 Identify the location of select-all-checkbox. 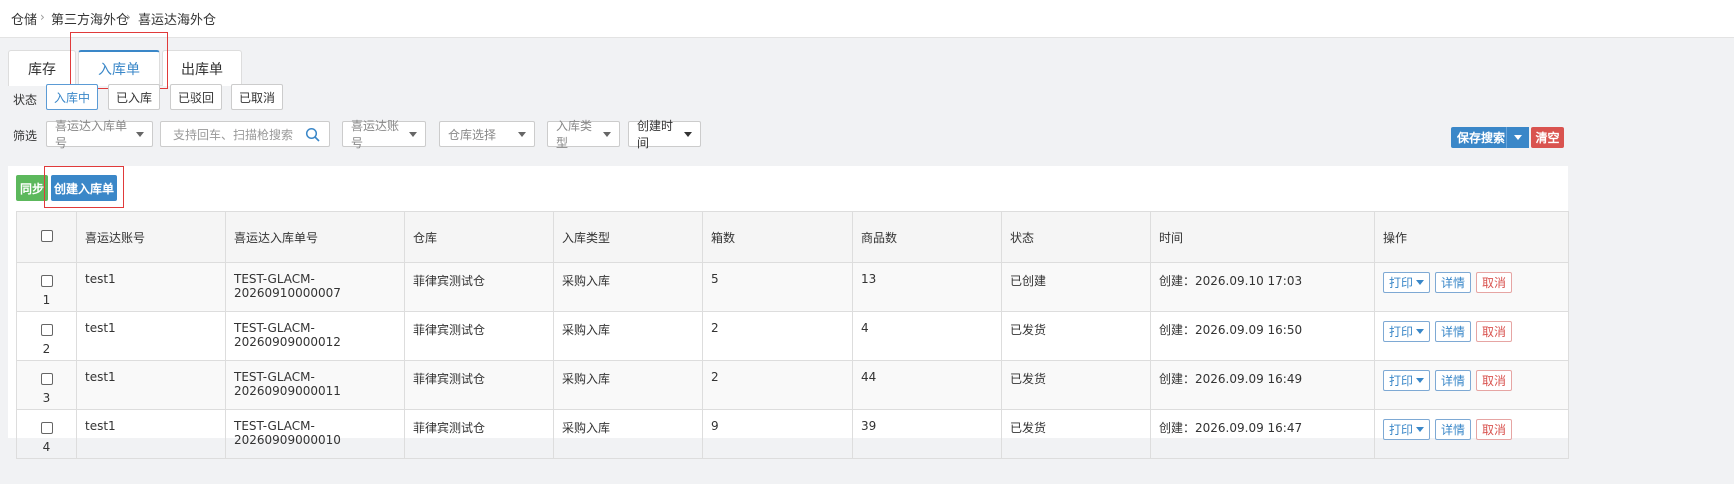
(46, 235).